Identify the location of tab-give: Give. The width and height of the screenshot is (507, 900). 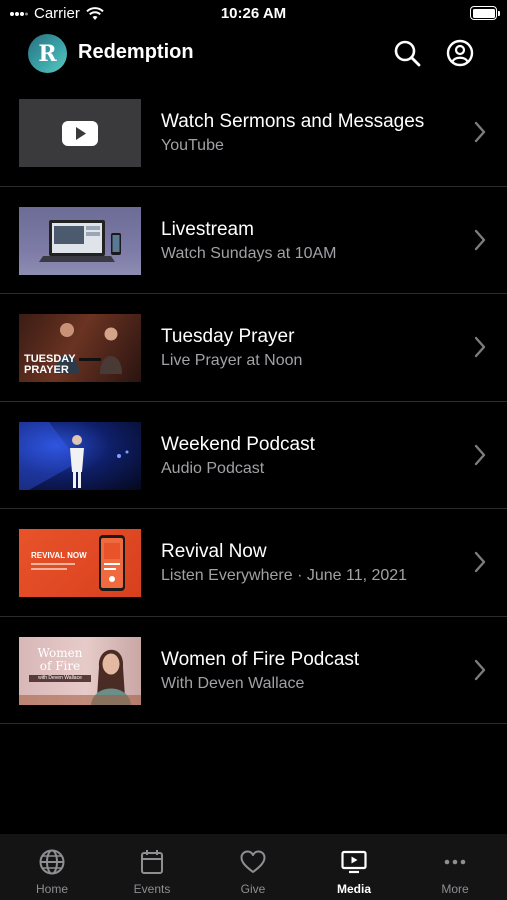
(253, 872).